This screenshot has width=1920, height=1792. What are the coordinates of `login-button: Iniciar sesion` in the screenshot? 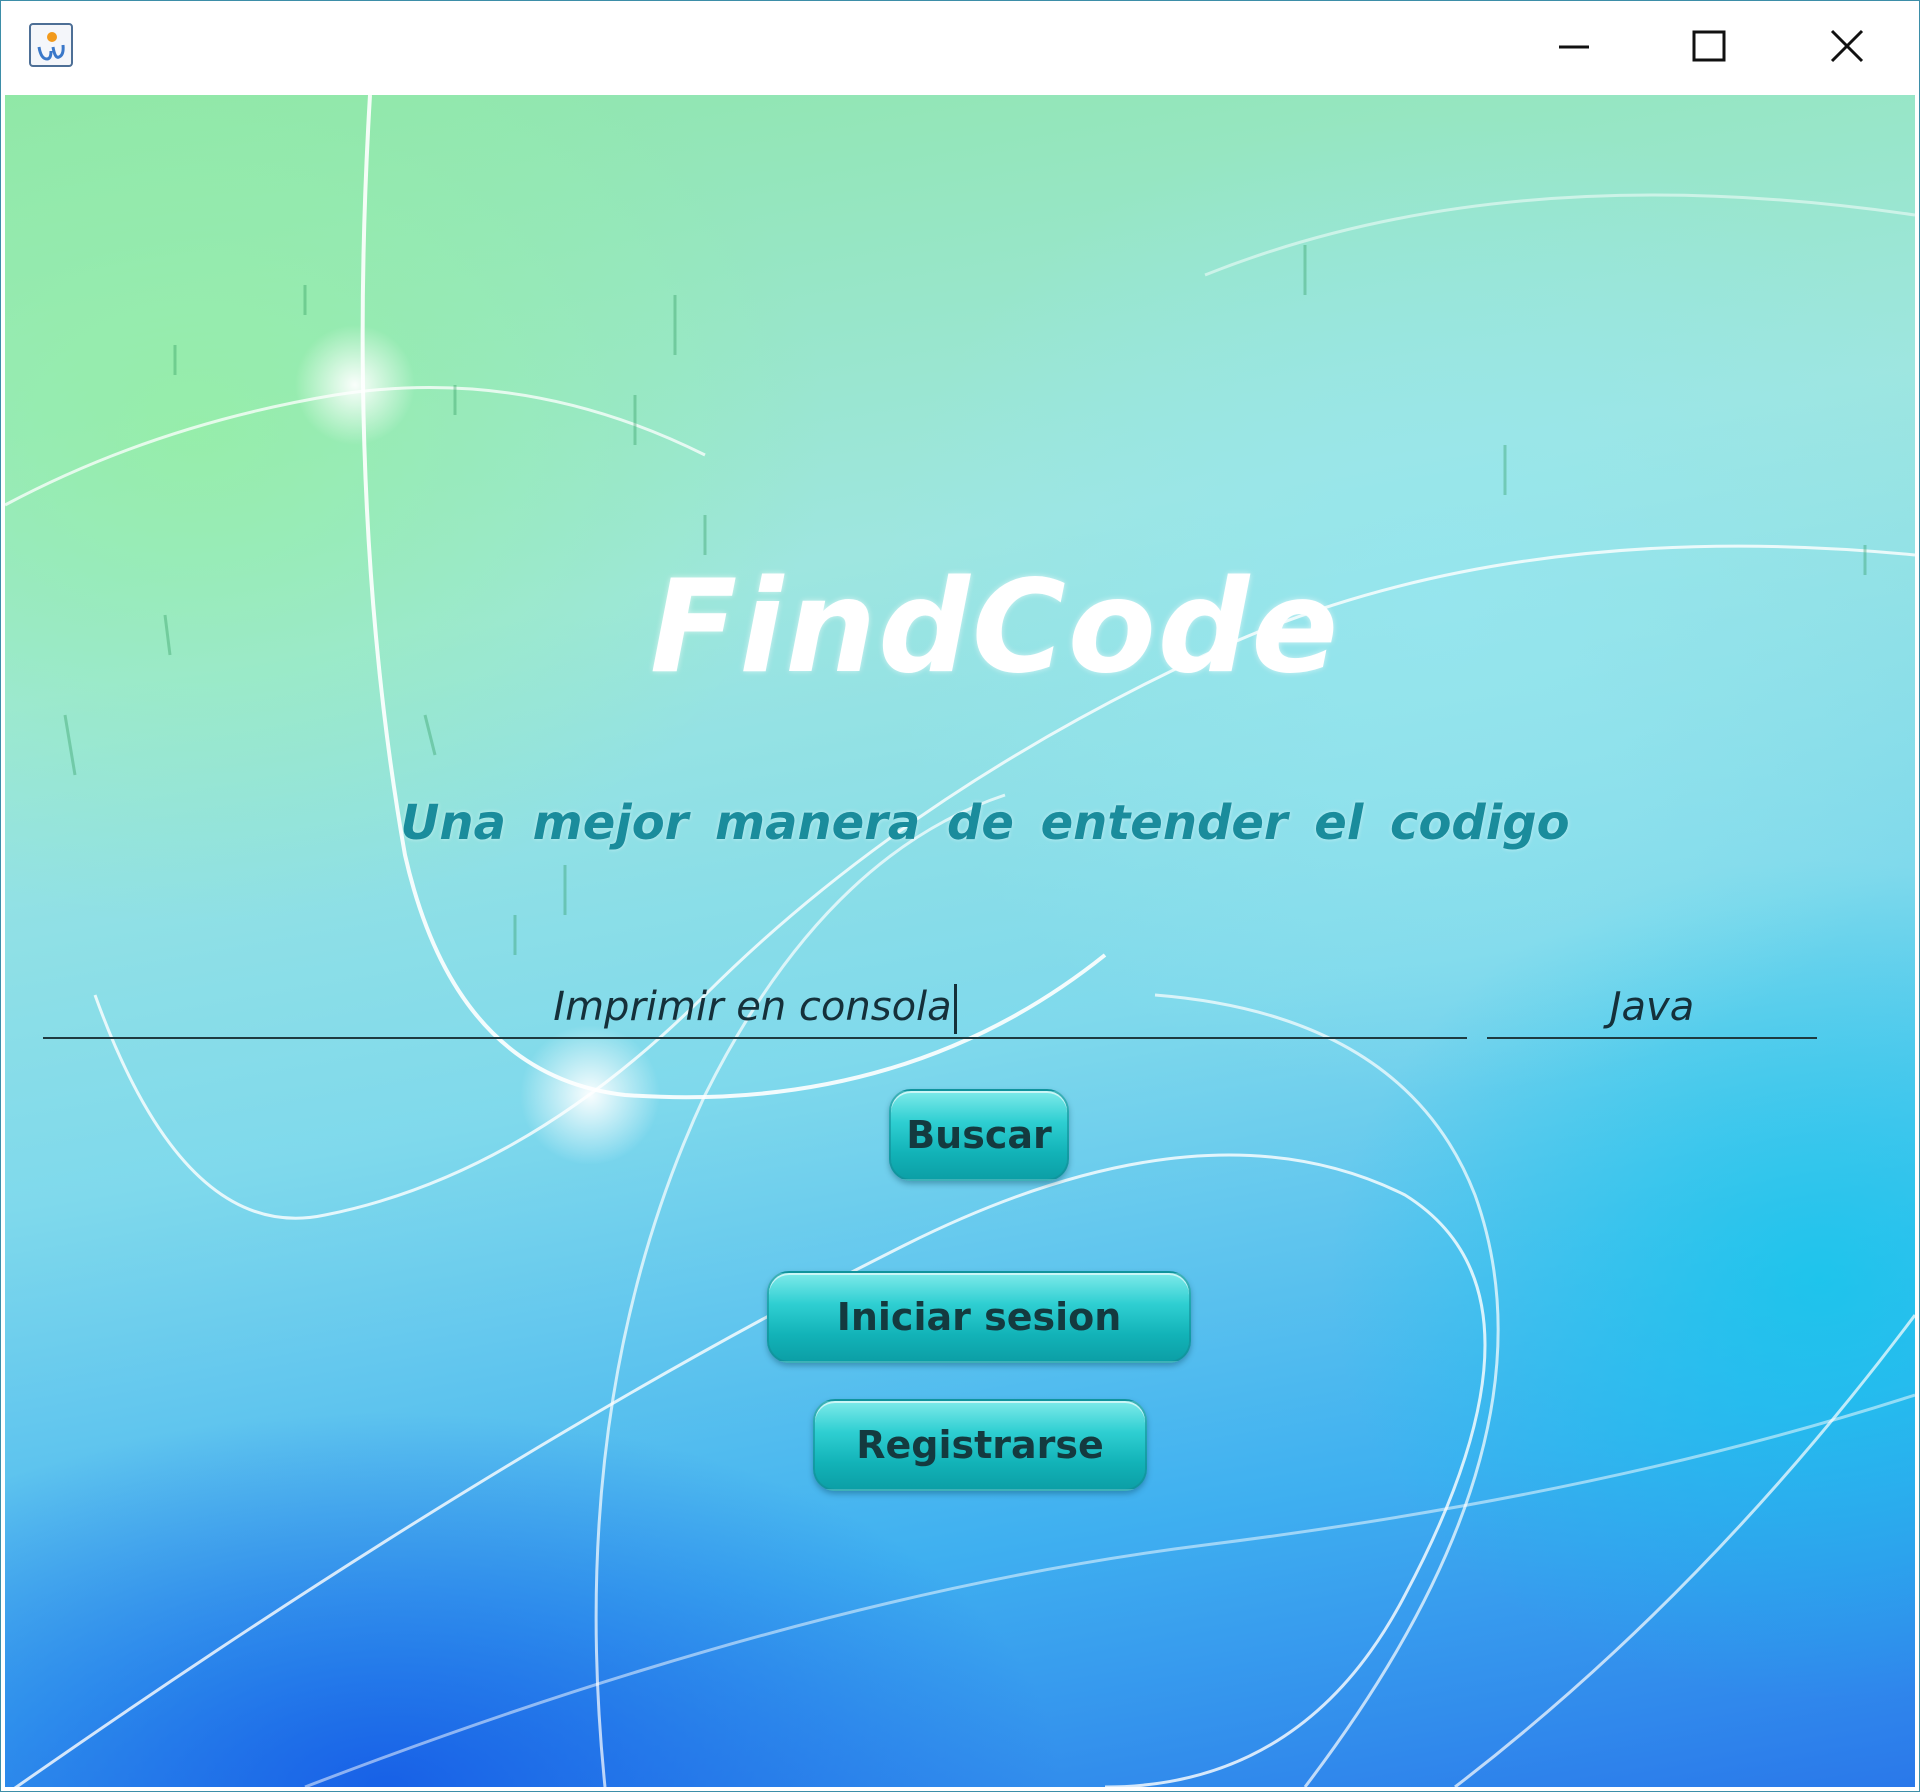 It's located at (979, 1317).